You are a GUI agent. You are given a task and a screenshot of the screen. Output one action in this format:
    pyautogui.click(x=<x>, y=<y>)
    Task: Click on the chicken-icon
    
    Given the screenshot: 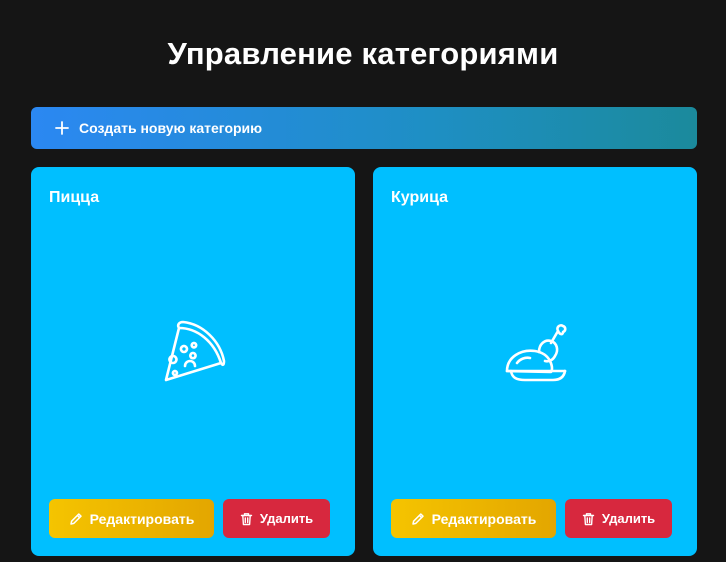 What is the action you would take?
    pyautogui.click(x=536, y=353)
    